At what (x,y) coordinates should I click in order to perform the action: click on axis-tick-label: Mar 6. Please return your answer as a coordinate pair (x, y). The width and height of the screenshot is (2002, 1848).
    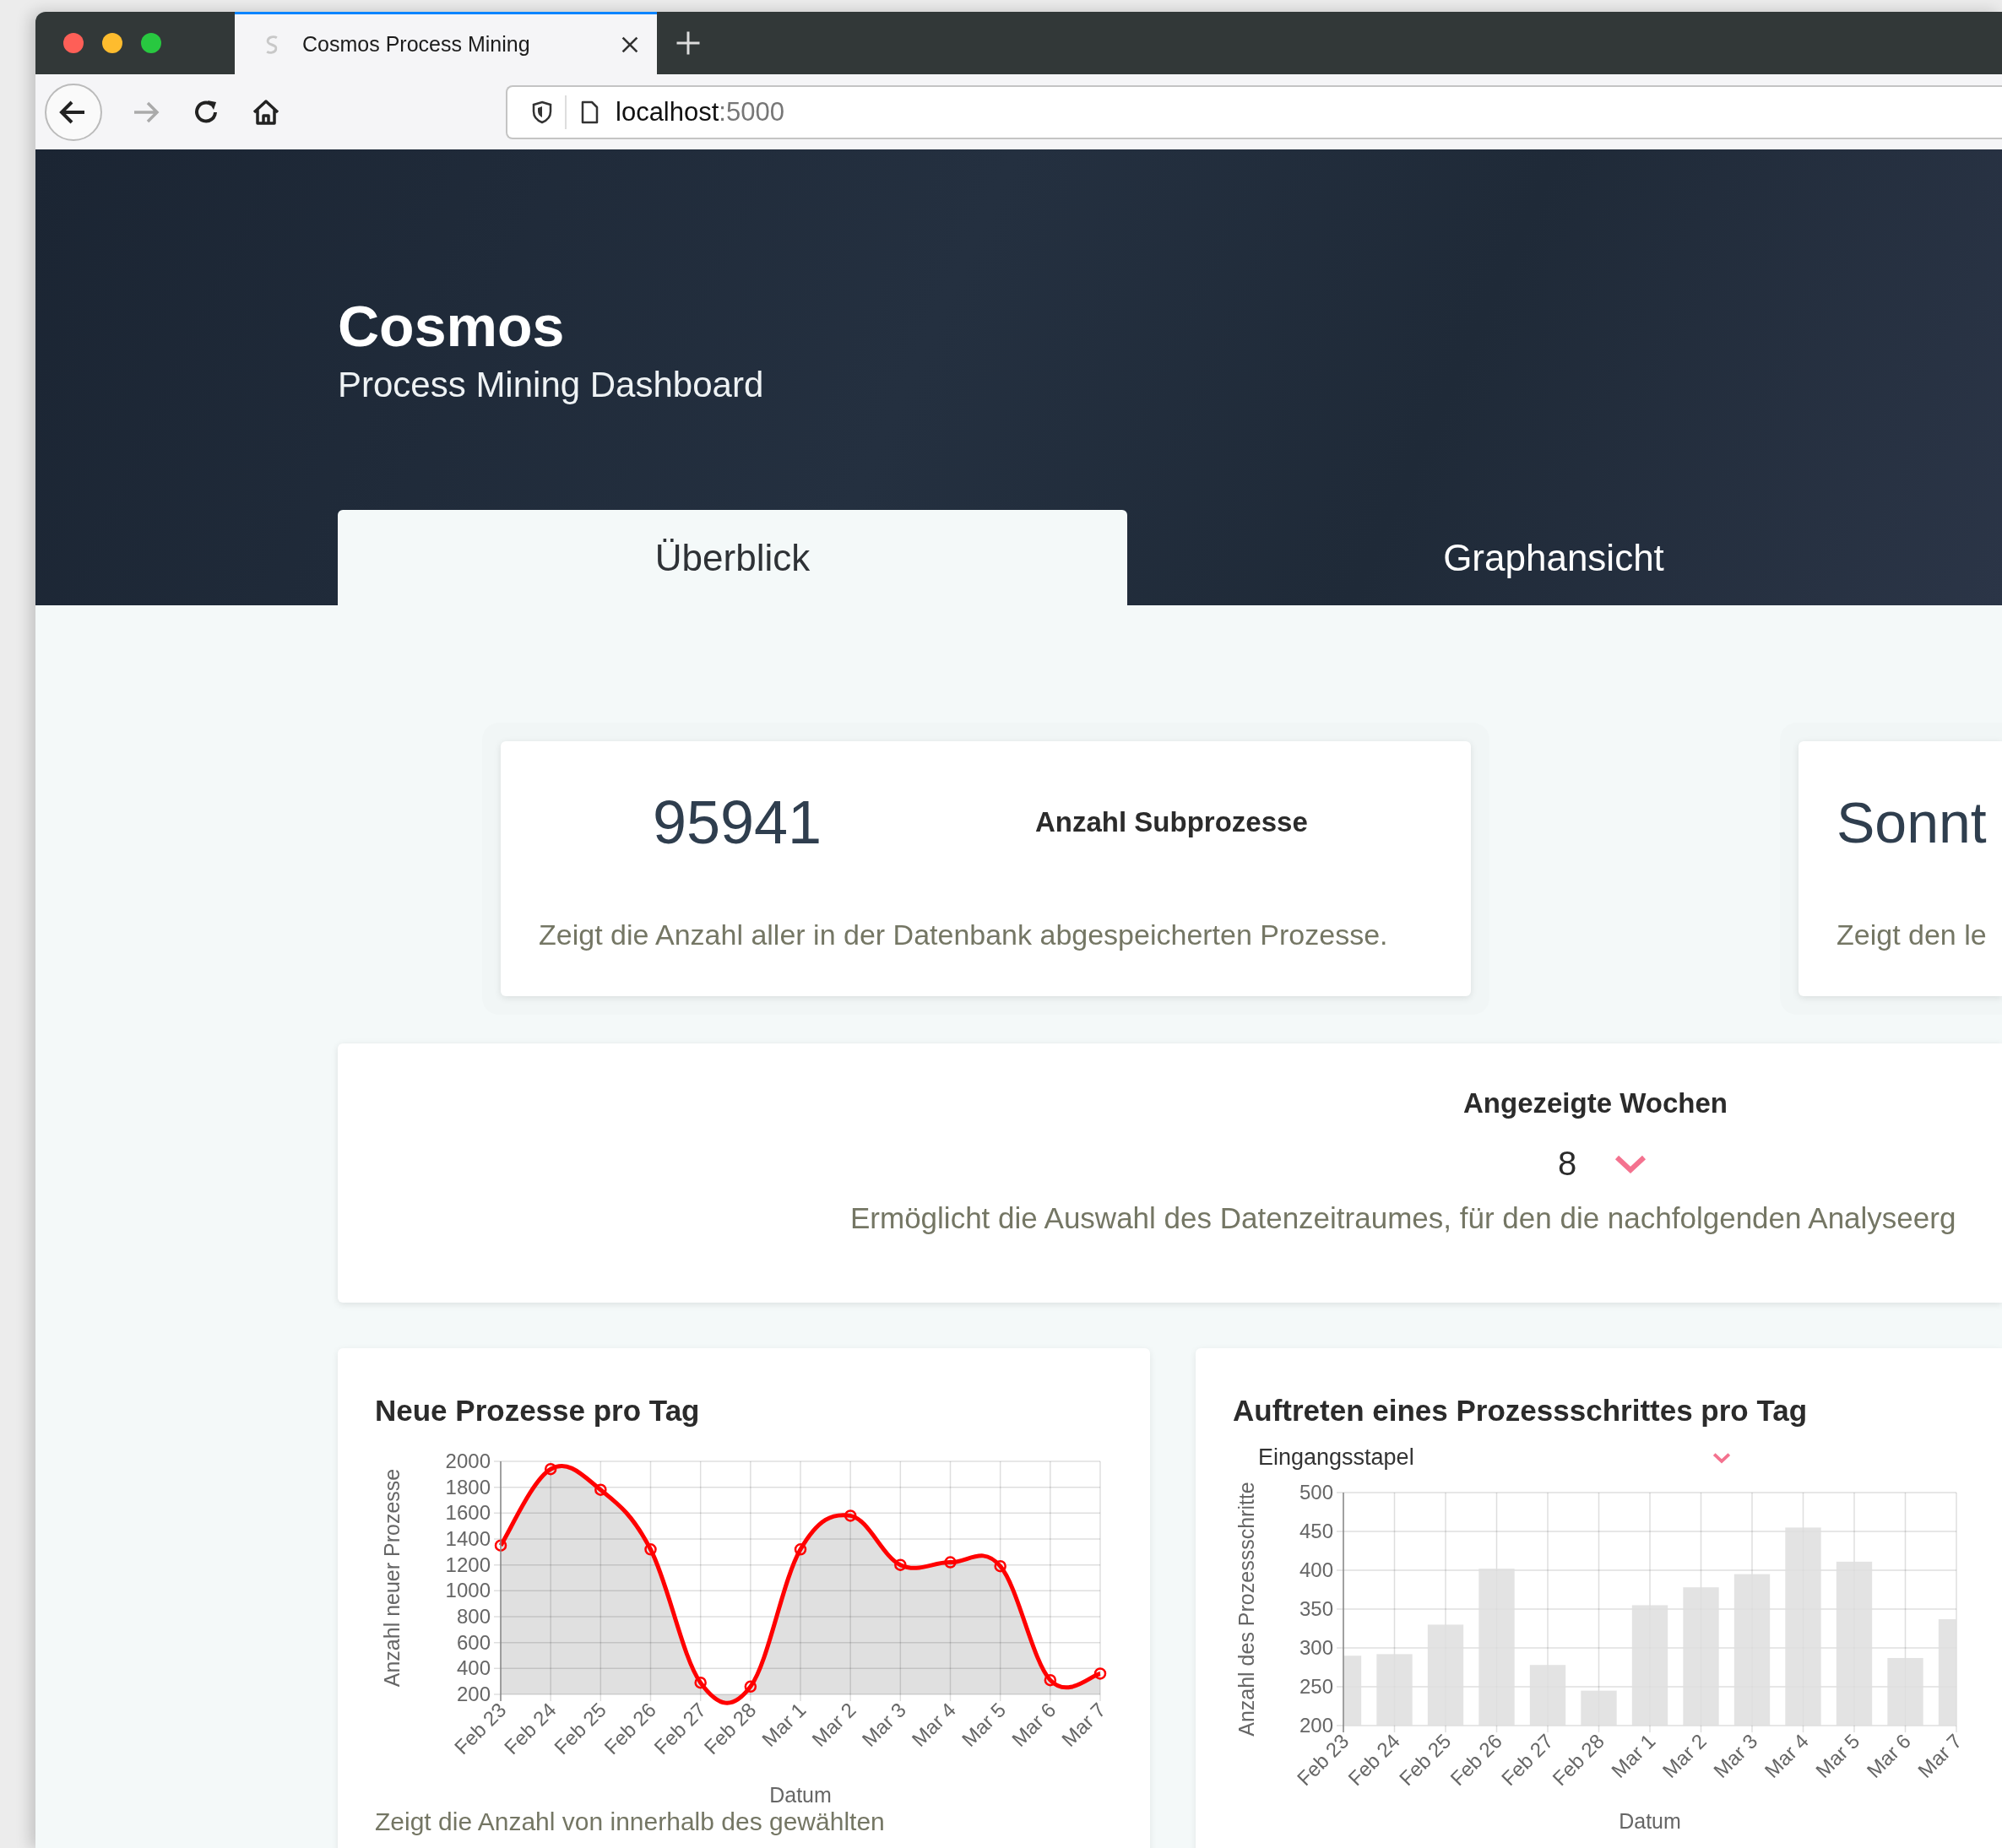
    Looking at the image, I should click on (1889, 1755).